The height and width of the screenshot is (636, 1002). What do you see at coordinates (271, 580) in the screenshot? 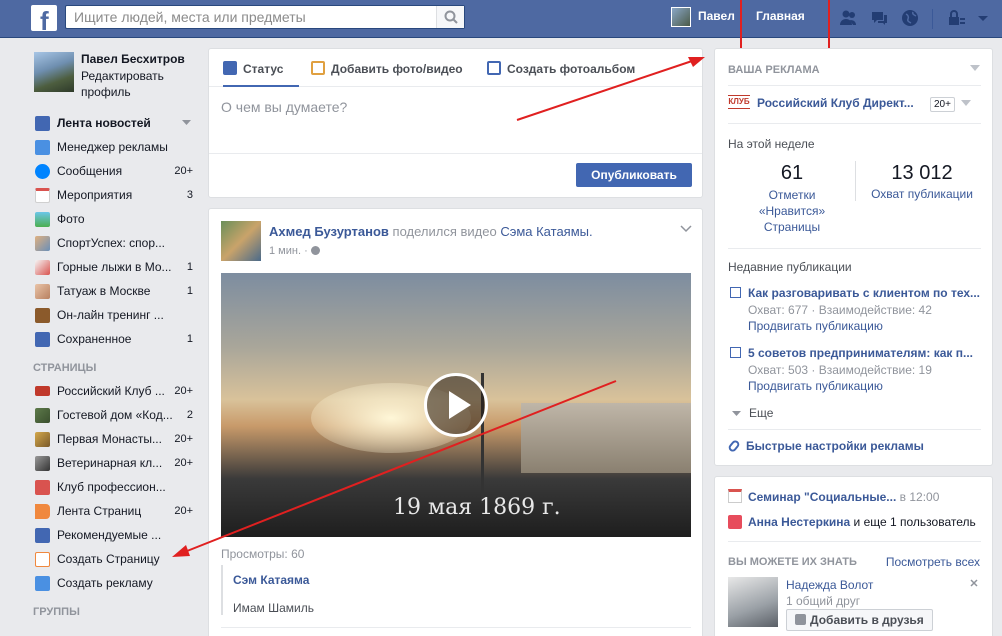
I see `shared-from-link: Сэм Катаяма` at bounding box center [271, 580].